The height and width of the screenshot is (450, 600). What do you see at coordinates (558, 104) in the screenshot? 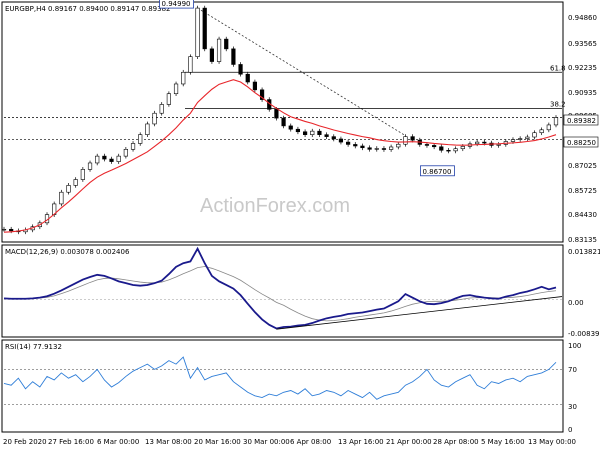
I see `level-label: 38.2` at bounding box center [558, 104].